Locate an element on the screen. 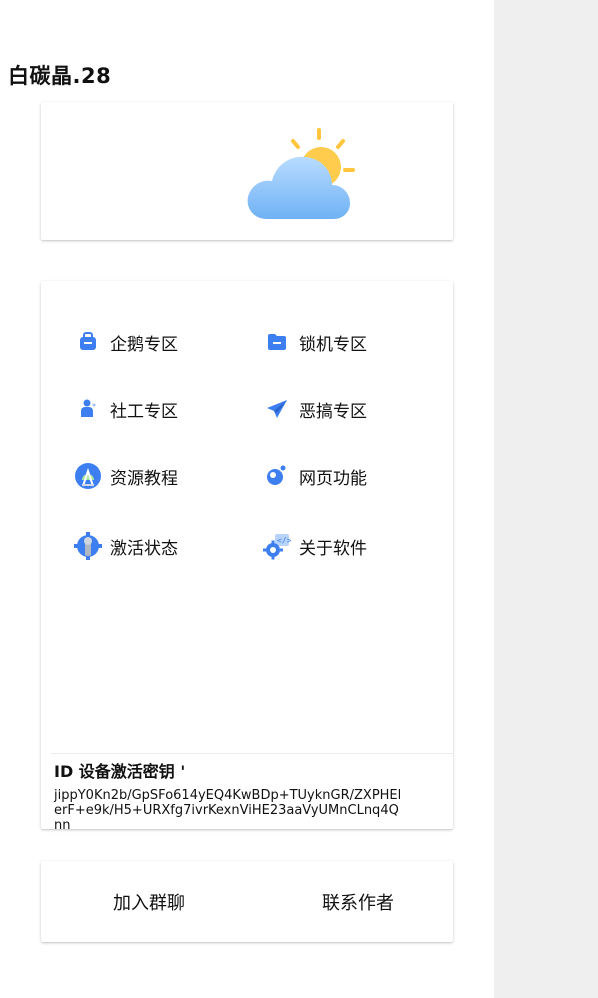 This screenshot has height=998, width=598. cloud-sun-icon is located at coordinates (301, 173).